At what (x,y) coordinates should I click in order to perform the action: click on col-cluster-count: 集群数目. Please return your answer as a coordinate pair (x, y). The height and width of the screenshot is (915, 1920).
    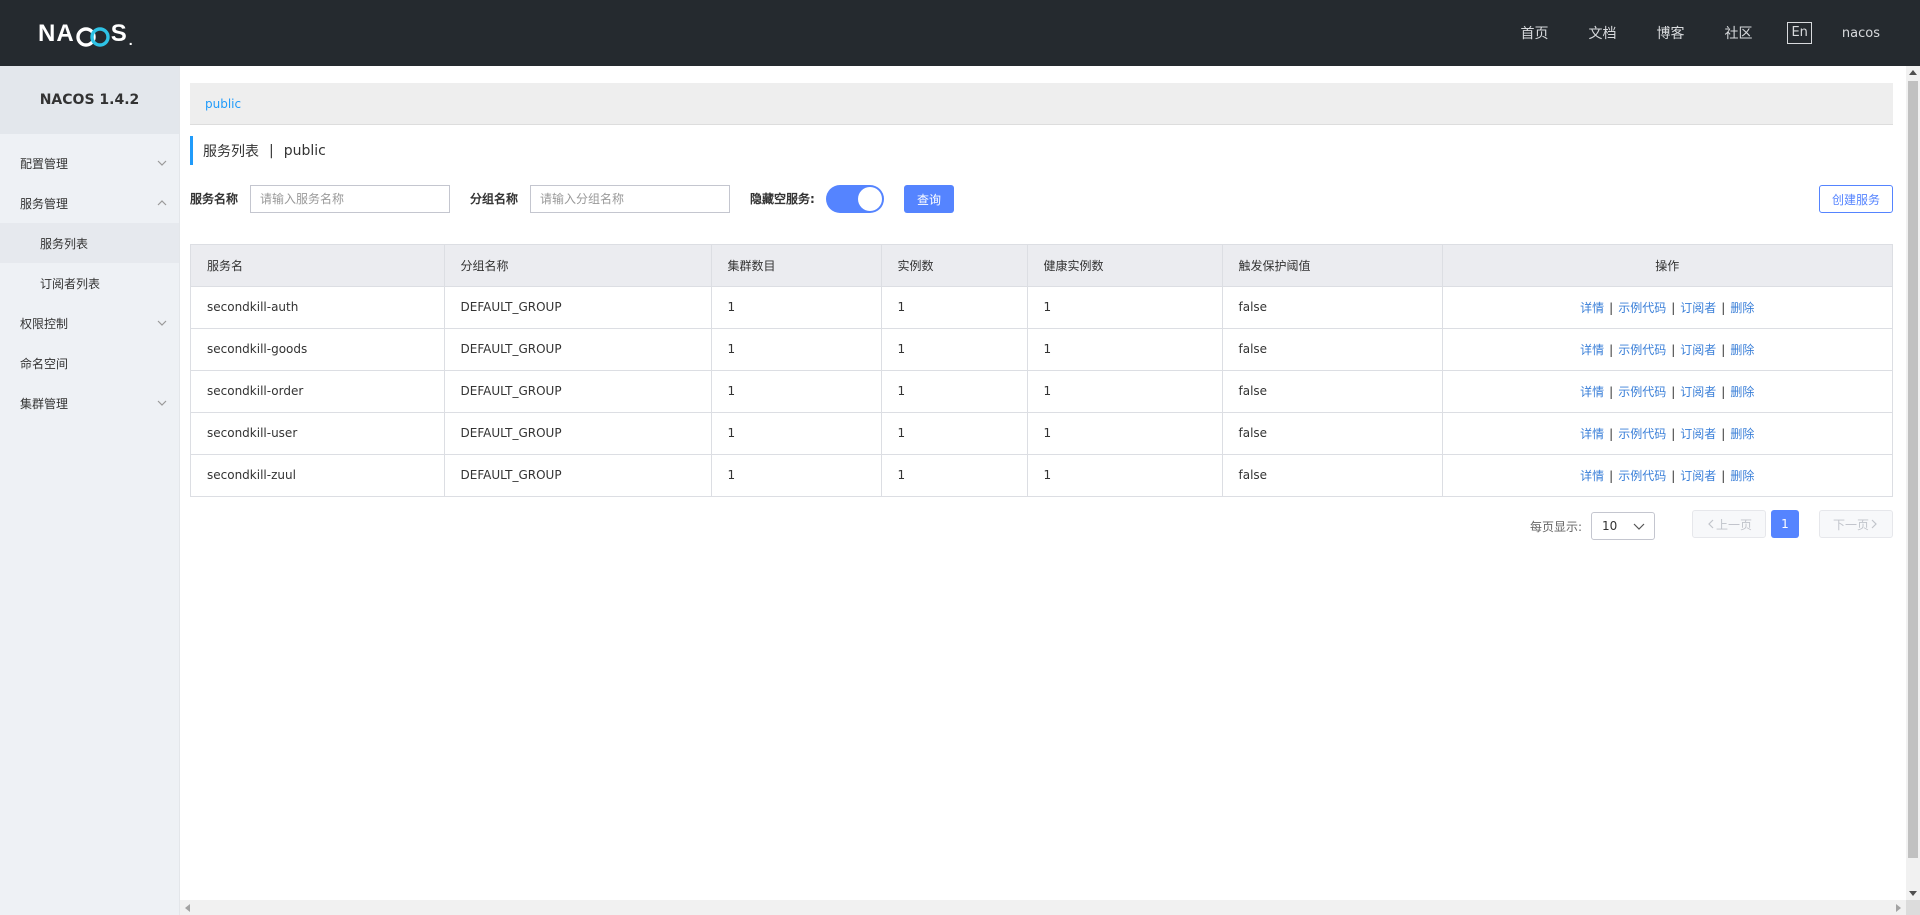
    Looking at the image, I should click on (796, 266).